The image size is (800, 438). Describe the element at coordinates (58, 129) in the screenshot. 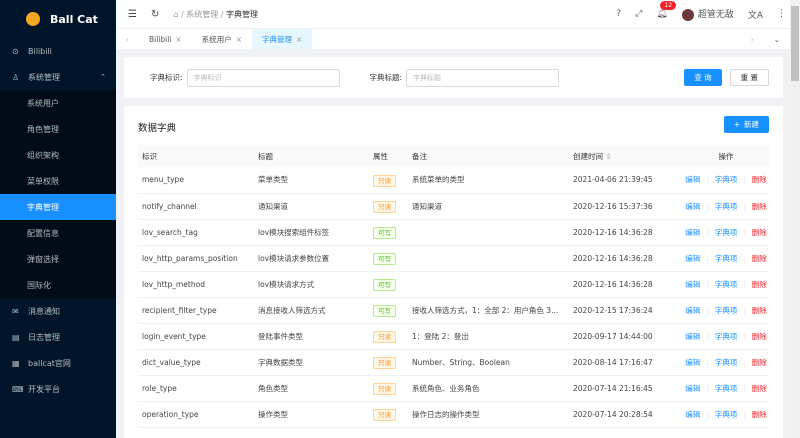

I see `sidebar-subitem: 角色管理` at that location.